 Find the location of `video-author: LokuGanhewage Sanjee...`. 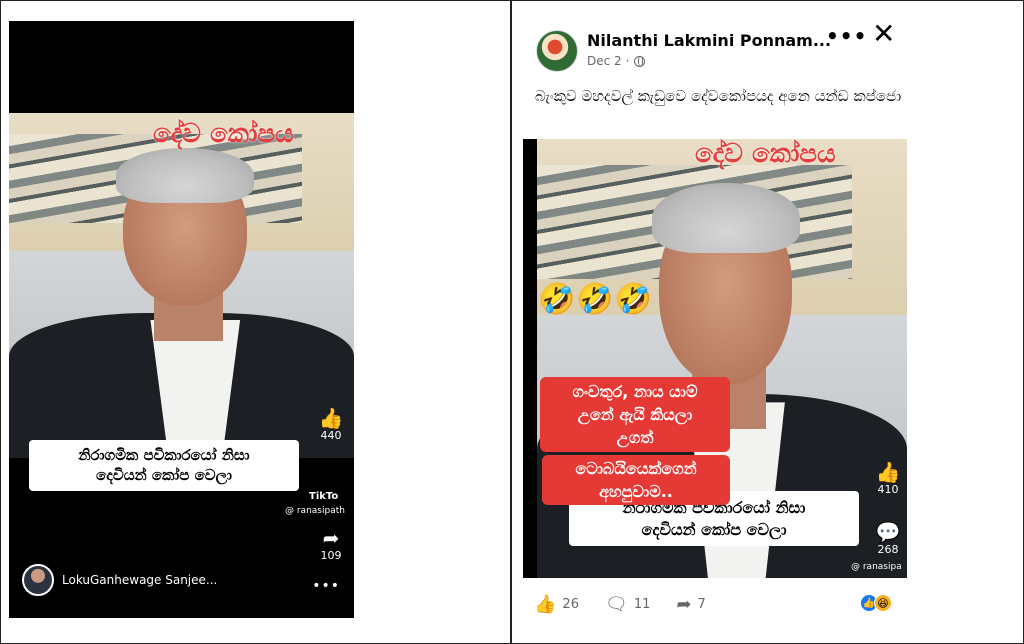

video-author: LokuGanhewage Sanjee... is located at coordinates (119, 580).